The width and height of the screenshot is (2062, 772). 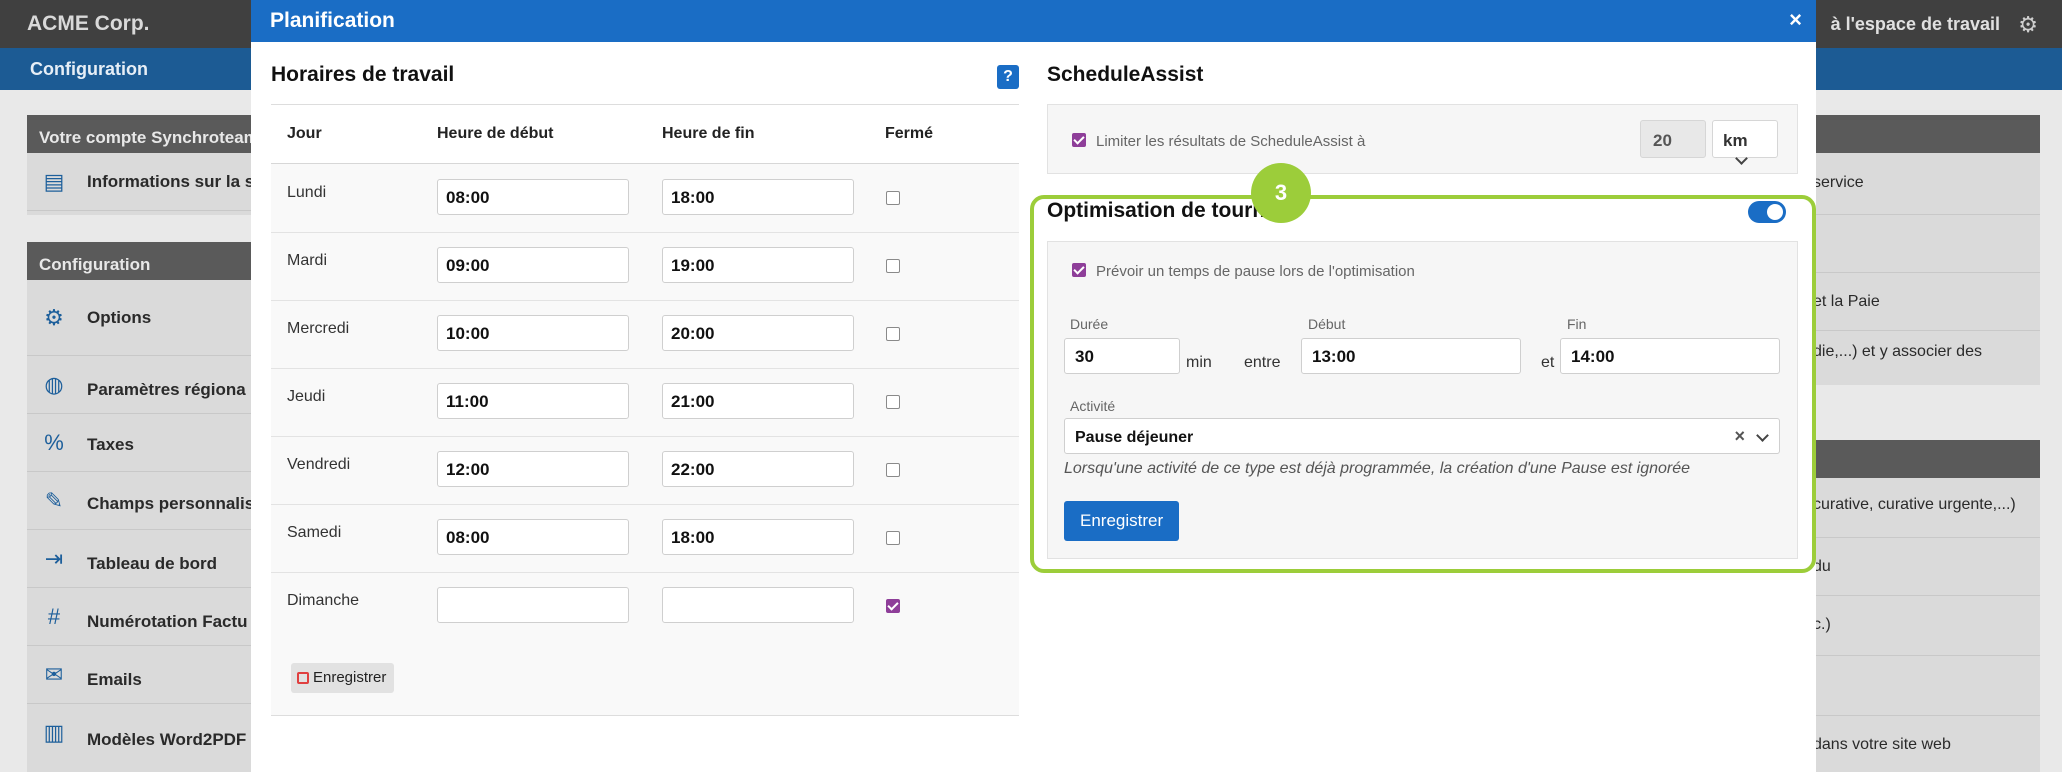 I want to click on start-time-input: 11:00, so click(x=533, y=401).